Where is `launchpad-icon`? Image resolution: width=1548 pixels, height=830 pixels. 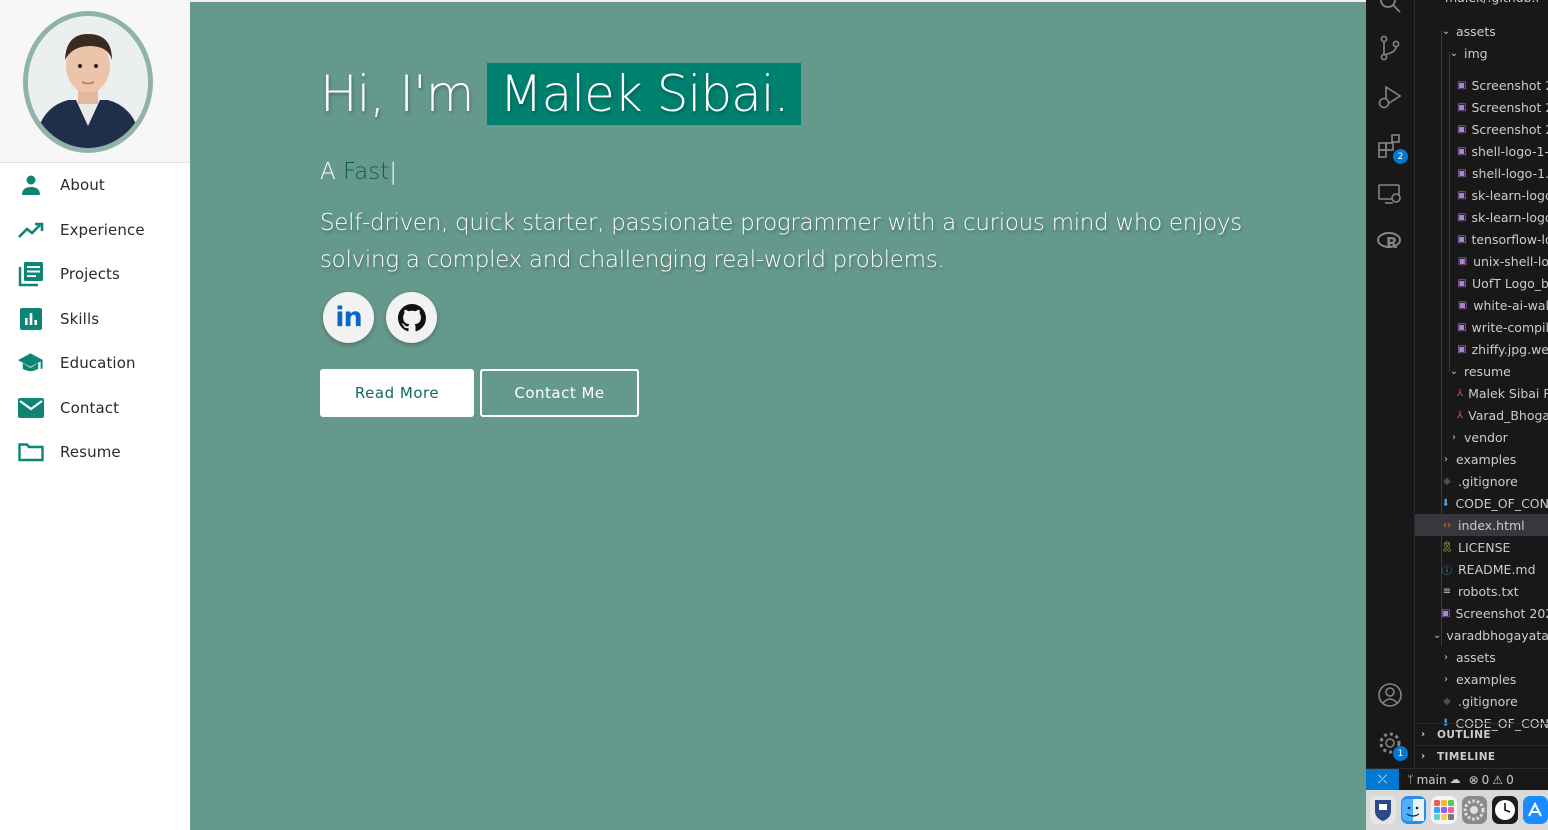 launchpad-icon is located at coordinates (1444, 810).